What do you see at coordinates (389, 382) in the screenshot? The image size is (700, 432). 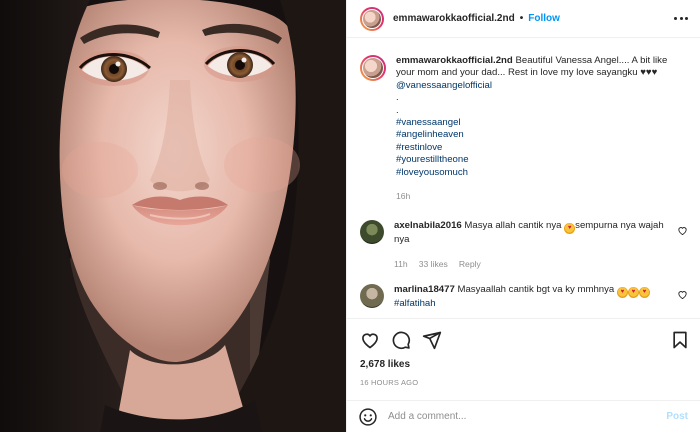 I see `post-timestamp: 16 HOURS AGO` at bounding box center [389, 382].